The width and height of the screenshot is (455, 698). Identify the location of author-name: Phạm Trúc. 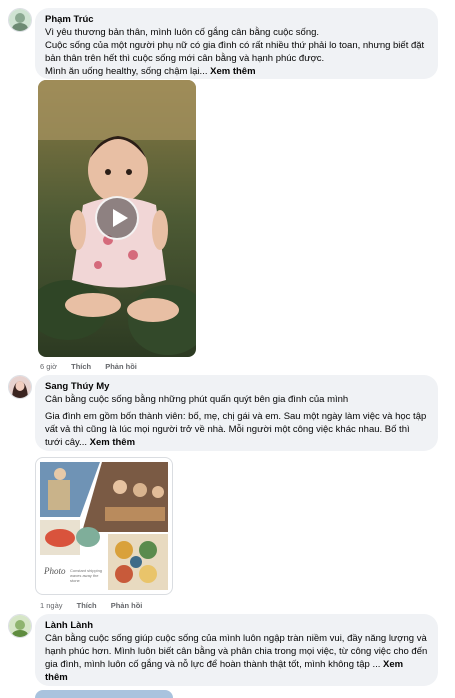
(236, 19).